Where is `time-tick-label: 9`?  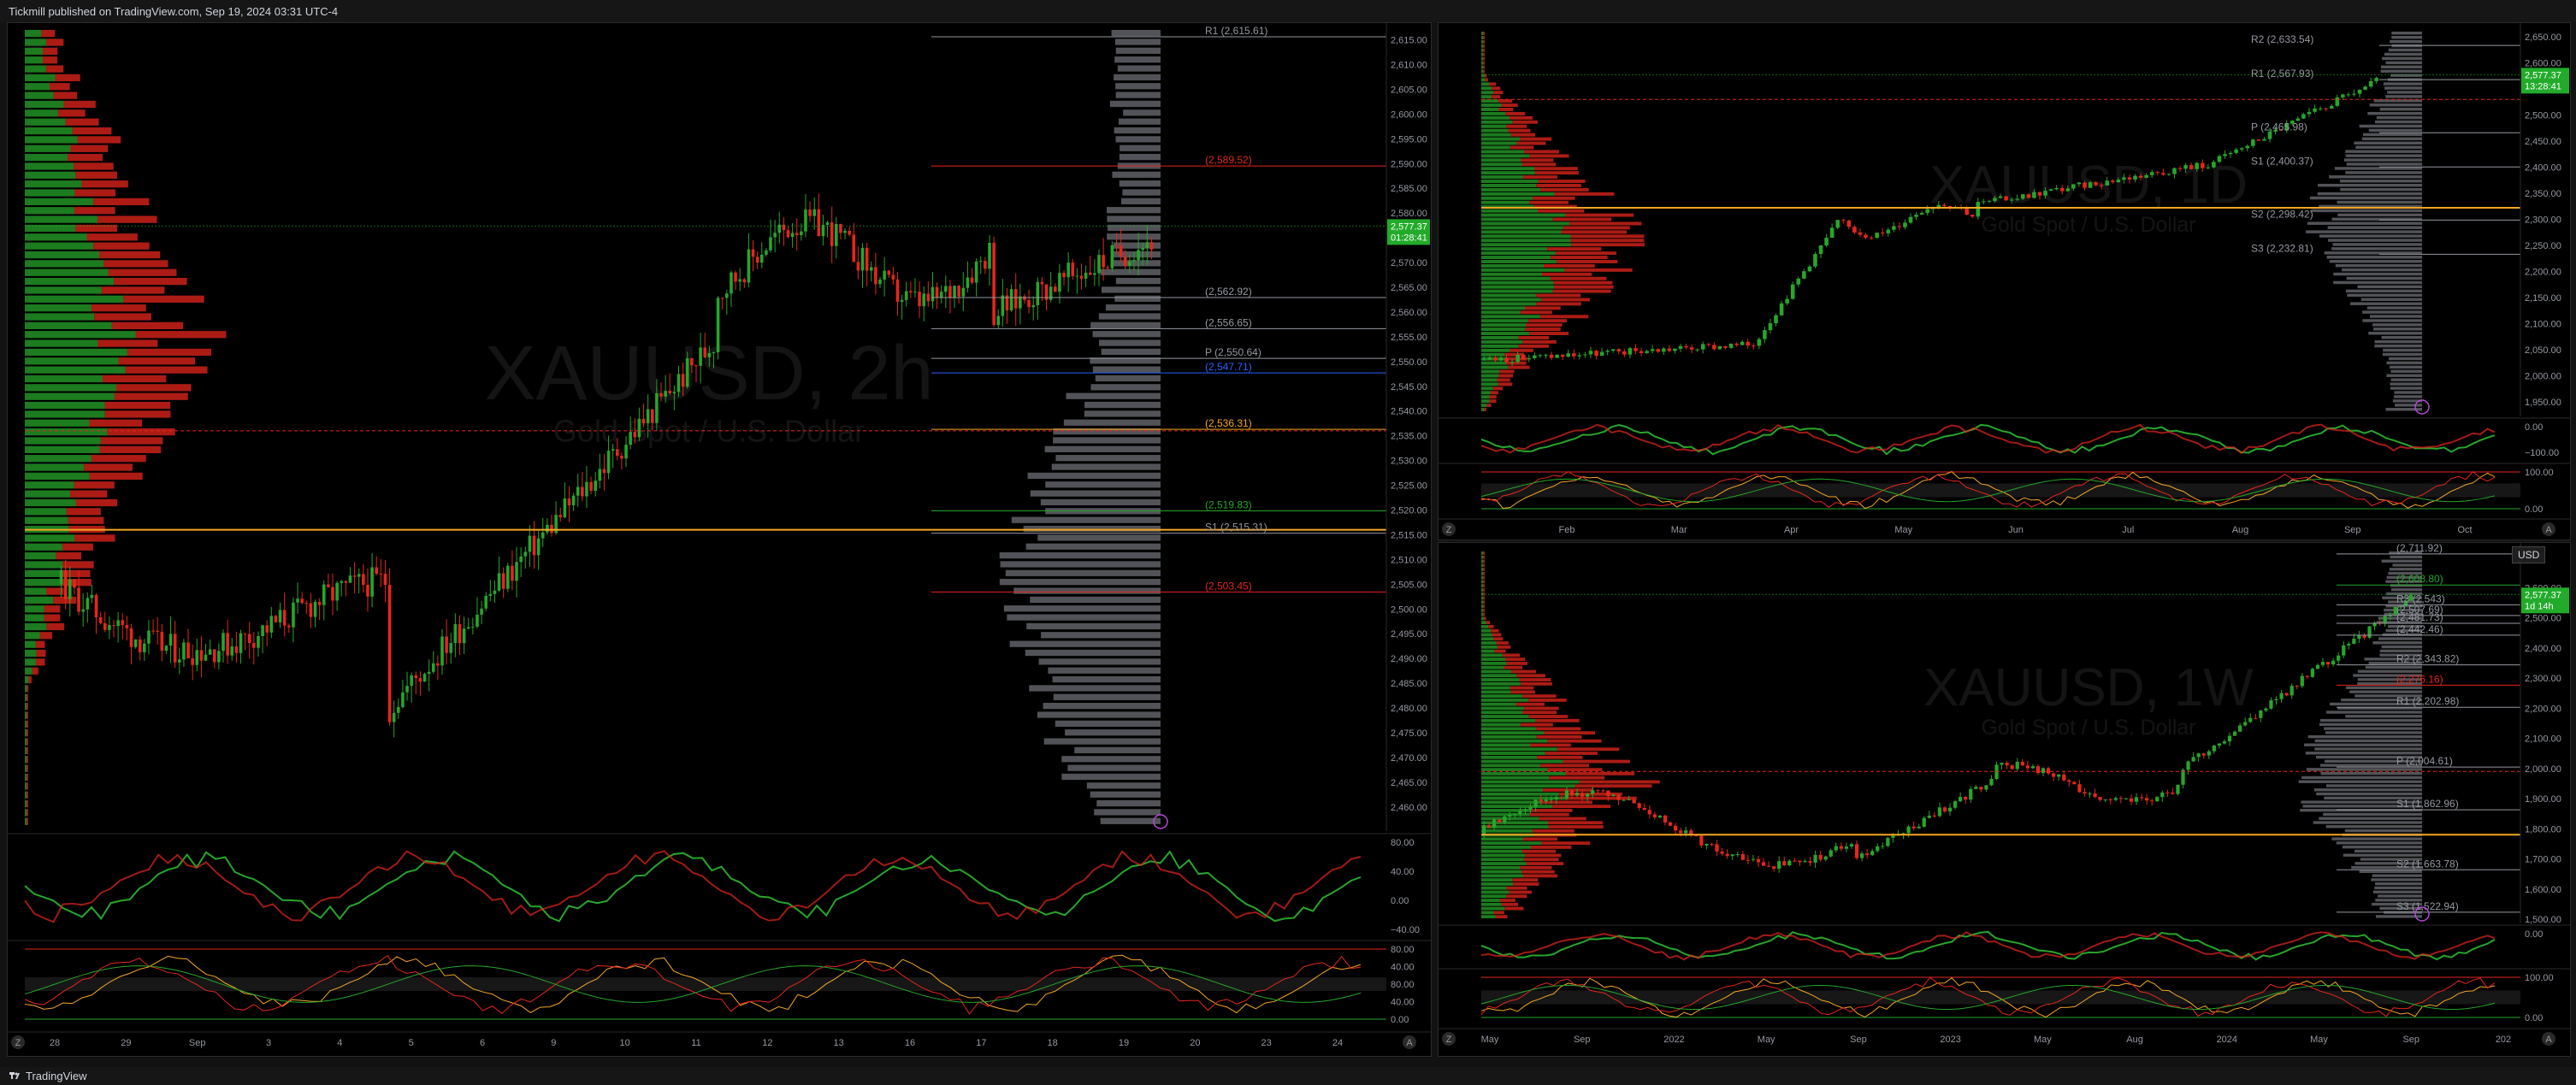 time-tick-label: 9 is located at coordinates (553, 1043).